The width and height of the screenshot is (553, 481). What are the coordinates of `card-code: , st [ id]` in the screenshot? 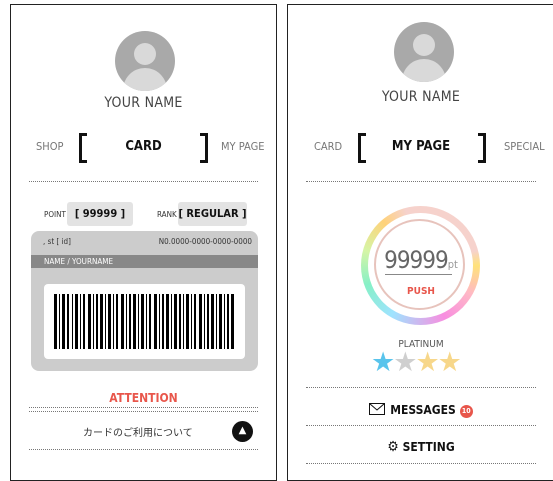 It's located at (57, 241).